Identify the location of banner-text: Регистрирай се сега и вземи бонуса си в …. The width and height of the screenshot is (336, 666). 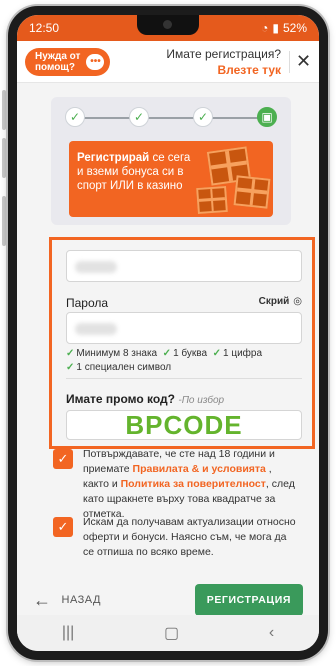
(134, 172).